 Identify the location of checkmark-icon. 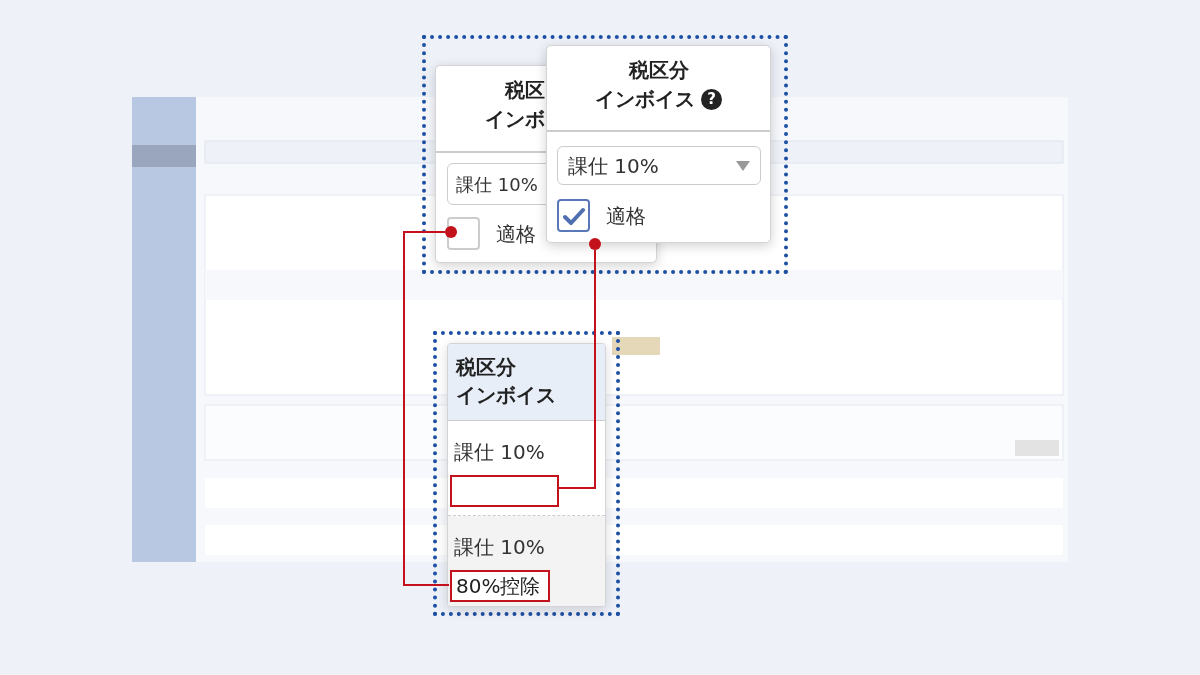
(573, 215).